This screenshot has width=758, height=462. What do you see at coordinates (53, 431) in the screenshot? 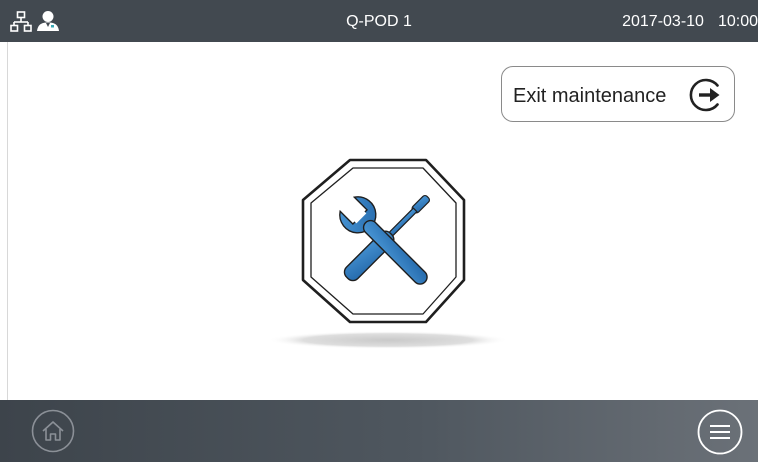
I see `home-icon` at bounding box center [53, 431].